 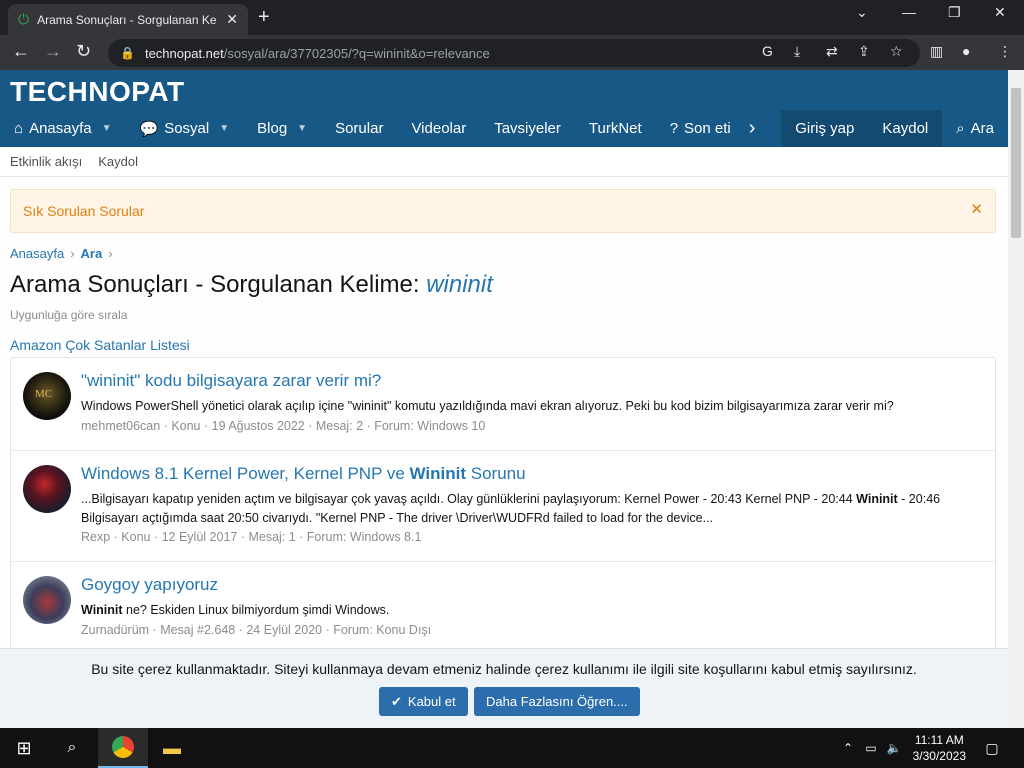 What do you see at coordinates (438, 128) in the screenshot?
I see `nav-videolar: Videolar` at bounding box center [438, 128].